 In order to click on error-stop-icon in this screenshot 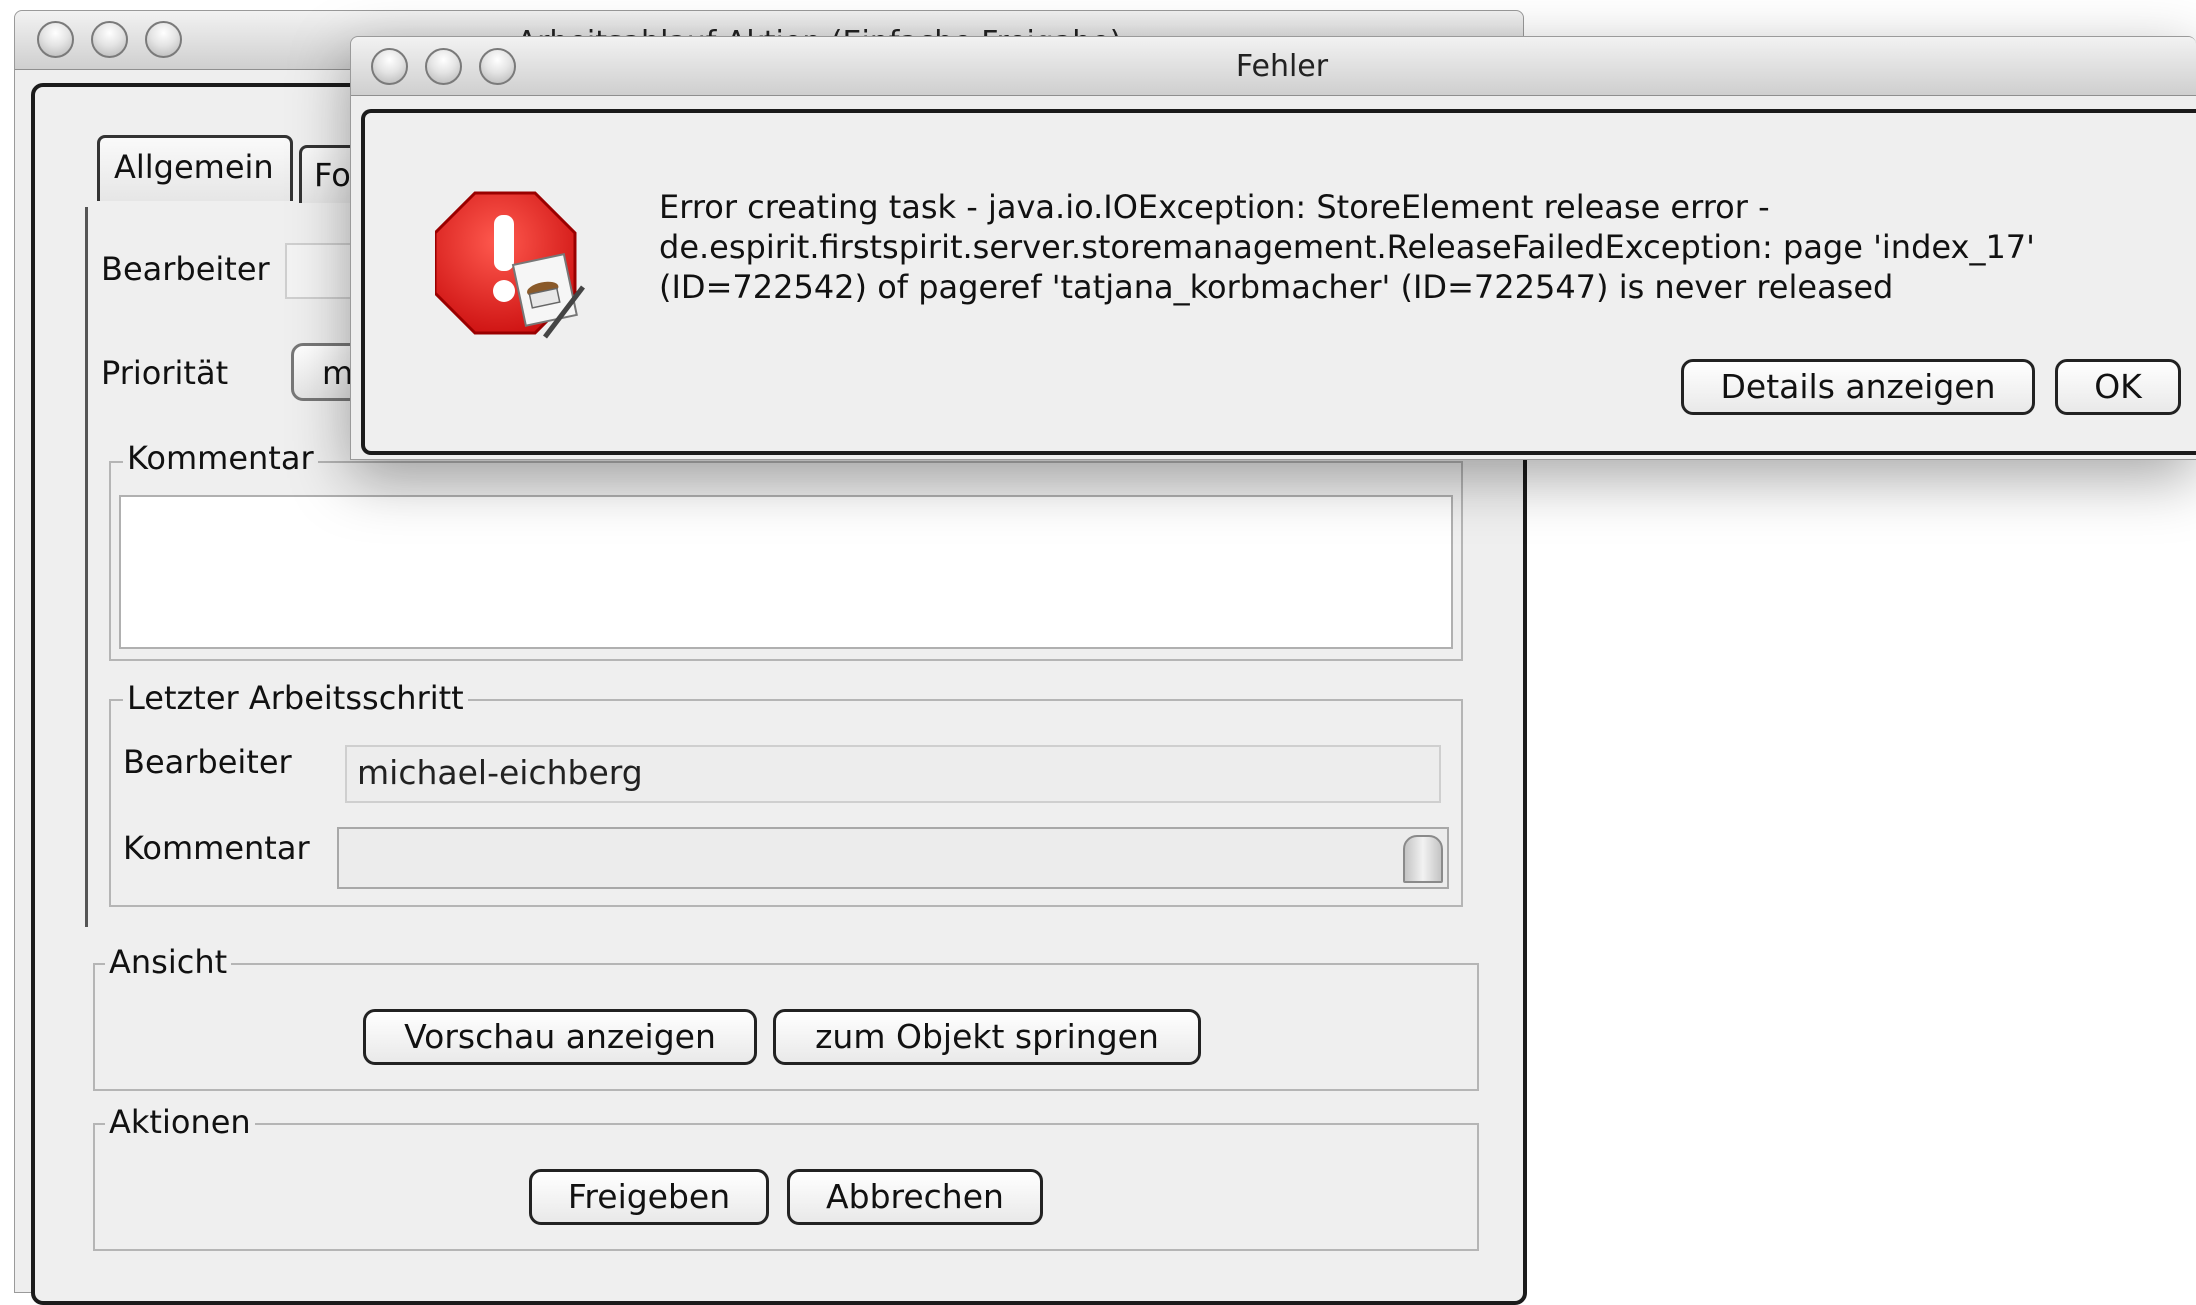, I will do `click(514, 267)`.